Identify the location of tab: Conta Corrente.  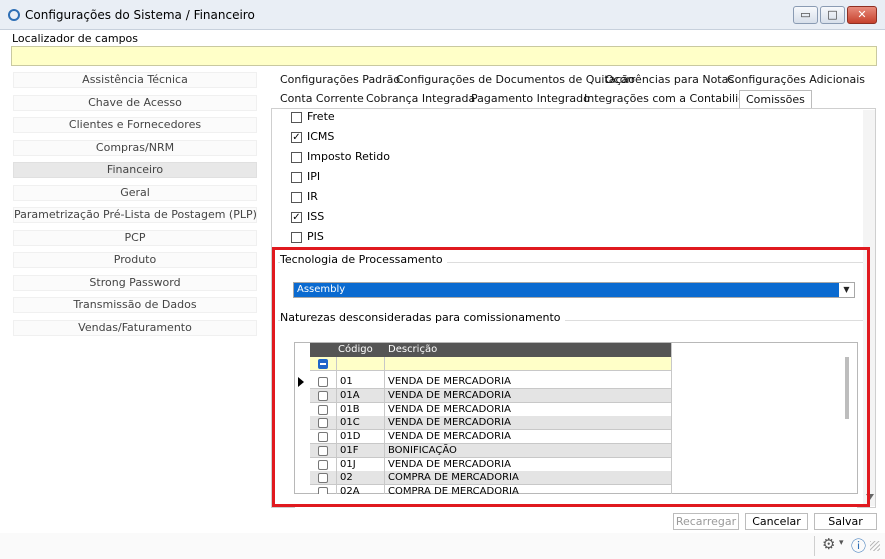
(322, 99).